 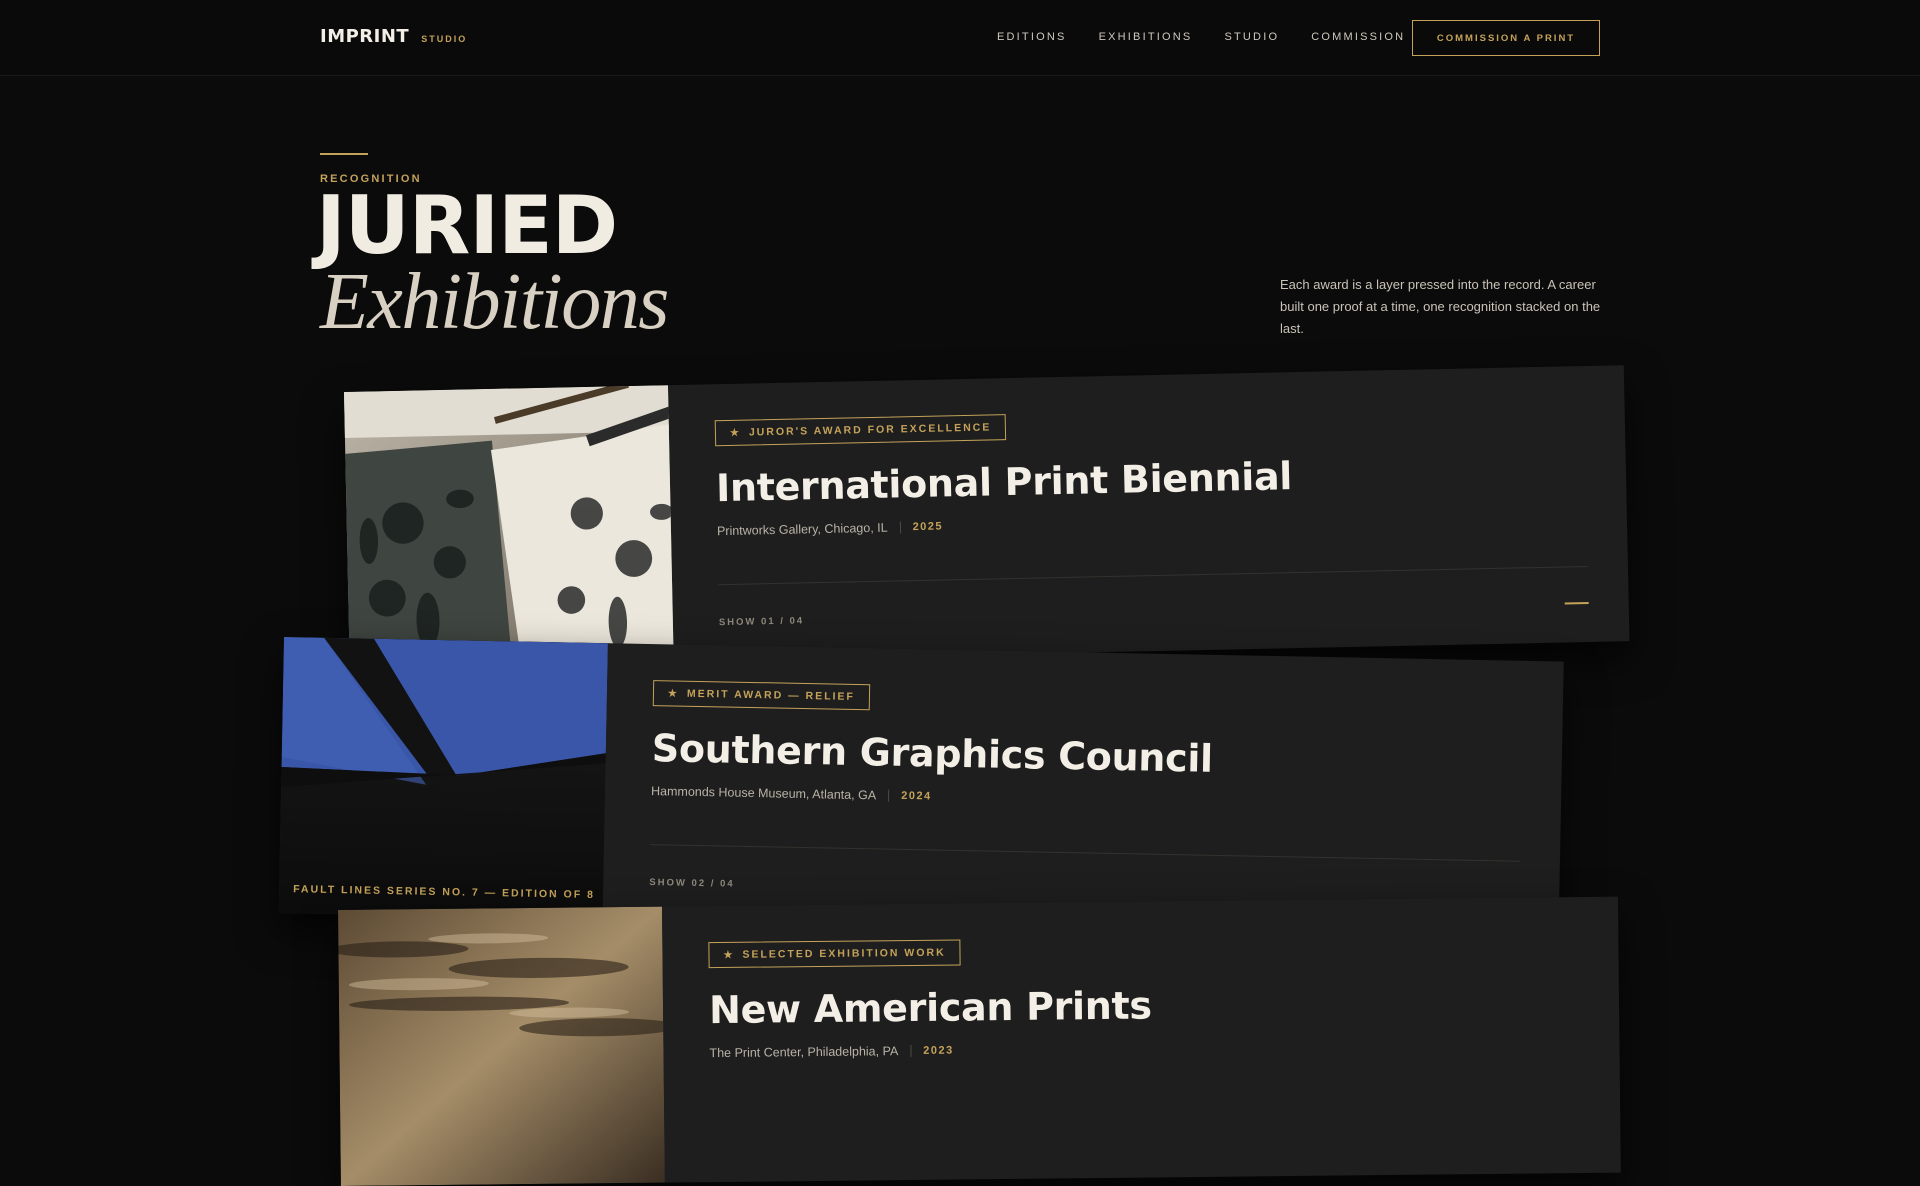 I want to click on award-venue: The Print Center, Philadelphia, PA, so click(x=804, y=1052).